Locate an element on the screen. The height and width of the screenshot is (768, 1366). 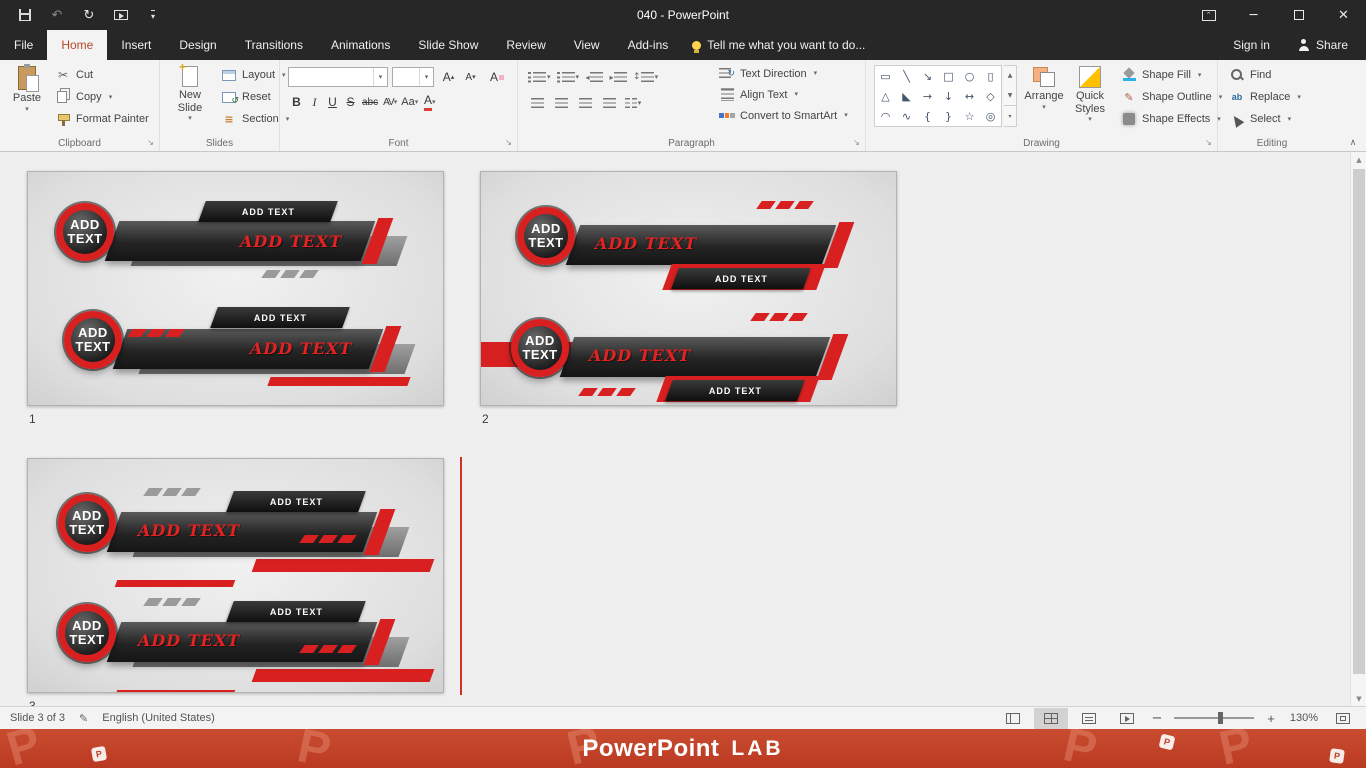
find-button: Find is located at coordinates (1265, 75).